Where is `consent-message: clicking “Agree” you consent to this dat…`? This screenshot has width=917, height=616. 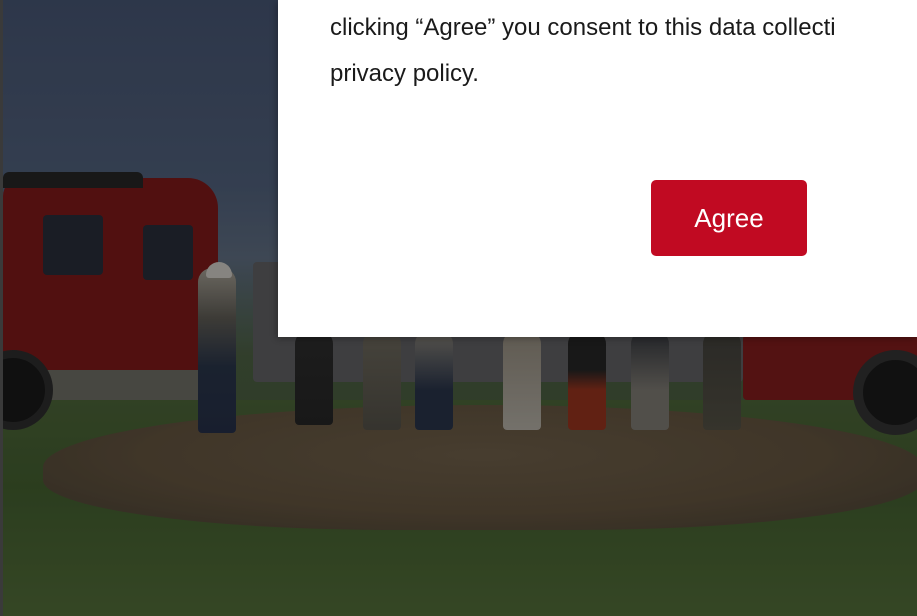
consent-message: clicking “Agree” you consent to this dat… is located at coordinates (583, 50).